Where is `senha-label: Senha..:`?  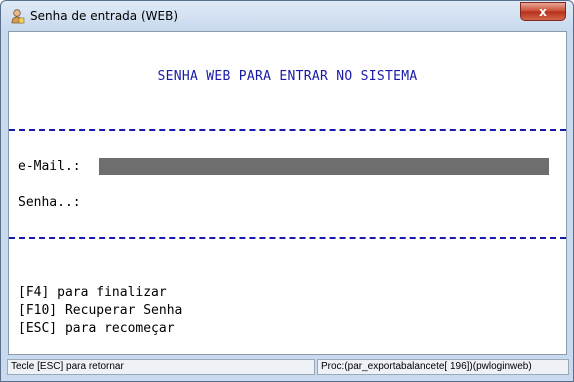
senha-label: Senha..: is located at coordinates (49, 202).